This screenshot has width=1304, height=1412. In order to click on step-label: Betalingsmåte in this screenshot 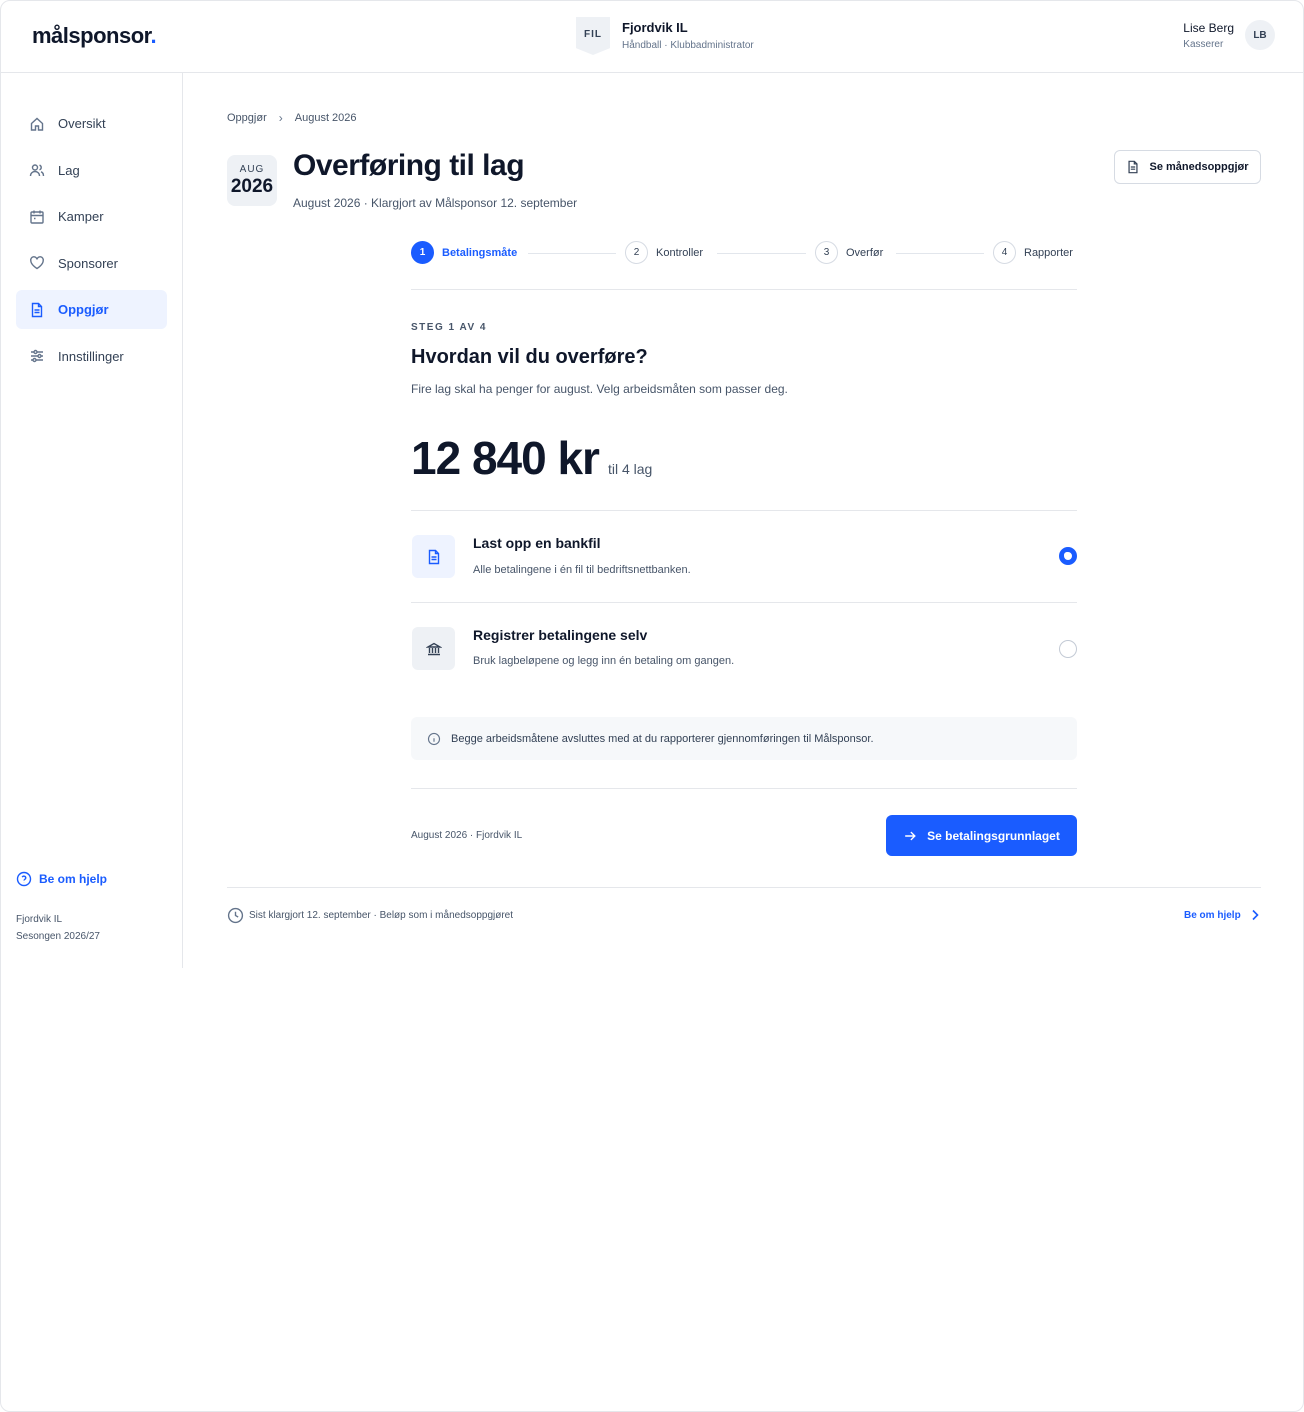, I will do `click(480, 252)`.